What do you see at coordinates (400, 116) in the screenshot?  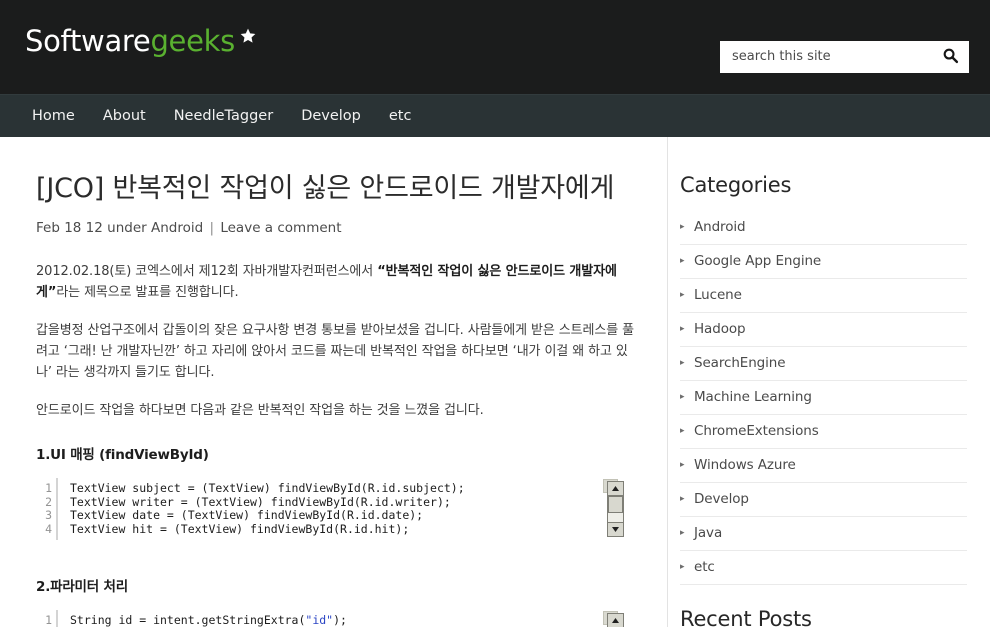 I see `nav-item-etc: etc` at bounding box center [400, 116].